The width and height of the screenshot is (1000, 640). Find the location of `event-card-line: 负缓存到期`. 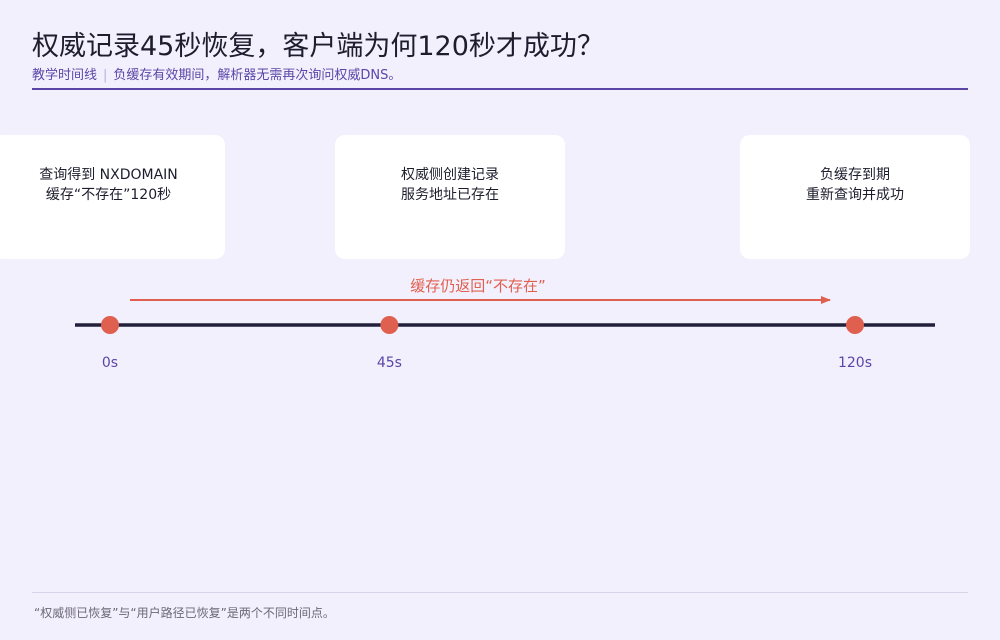

event-card-line: 负缓存到期 is located at coordinates (855, 175).